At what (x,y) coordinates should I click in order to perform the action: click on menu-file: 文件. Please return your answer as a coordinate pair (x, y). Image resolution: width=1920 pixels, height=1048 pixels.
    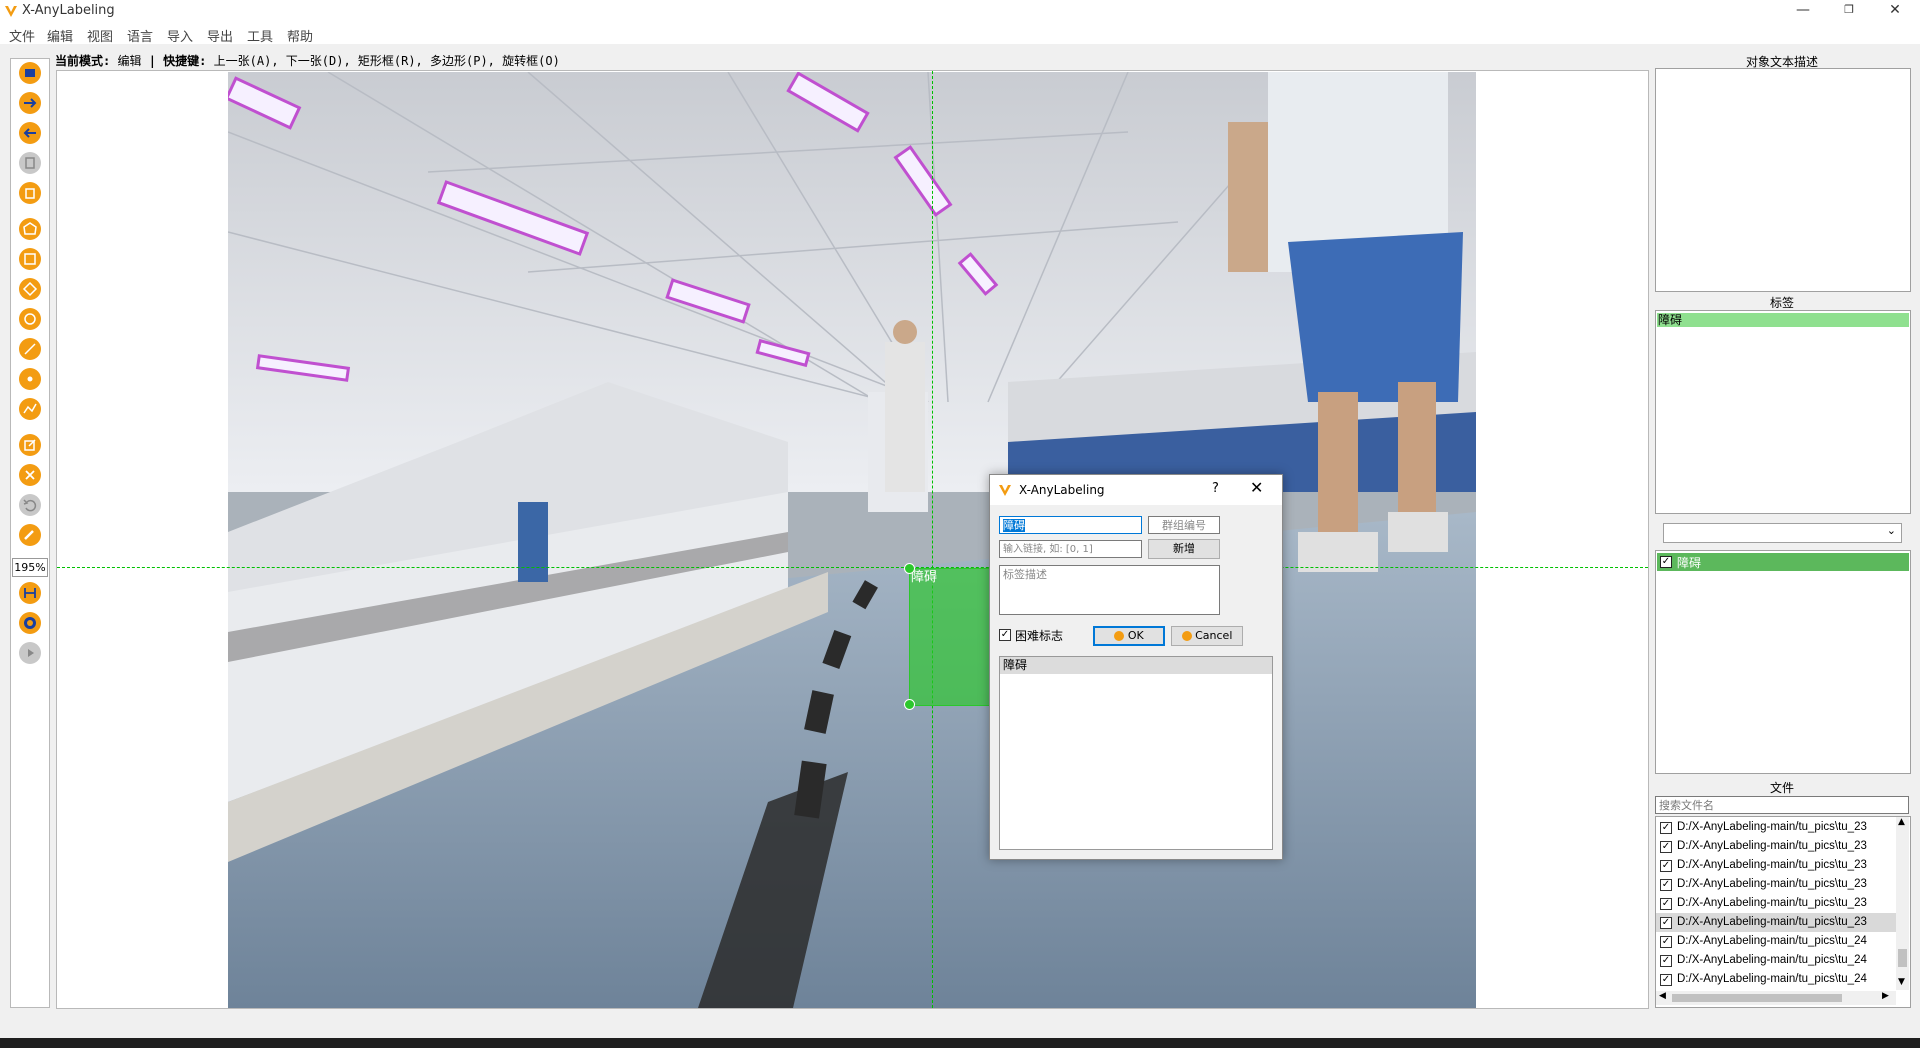
    Looking at the image, I should click on (22, 35).